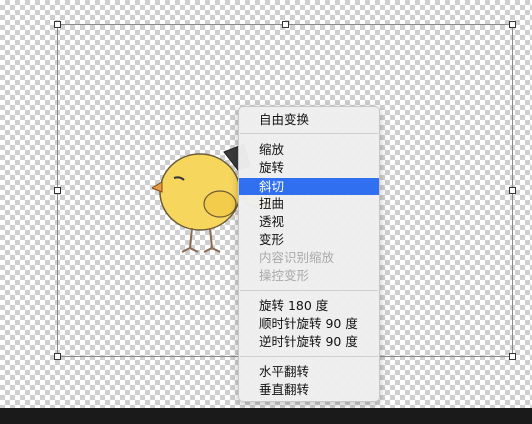  Describe the element at coordinates (200, 192) in the screenshot. I see `chick-body` at that location.